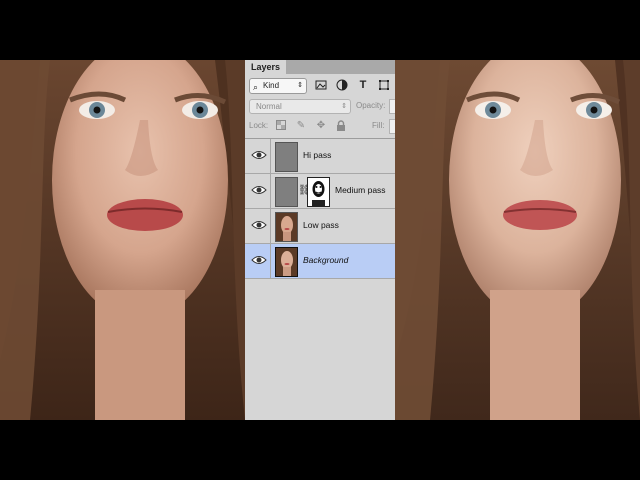 Image resolution: width=640 pixels, height=480 pixels. I want to click on image-filter-icon, so click(321, 85).